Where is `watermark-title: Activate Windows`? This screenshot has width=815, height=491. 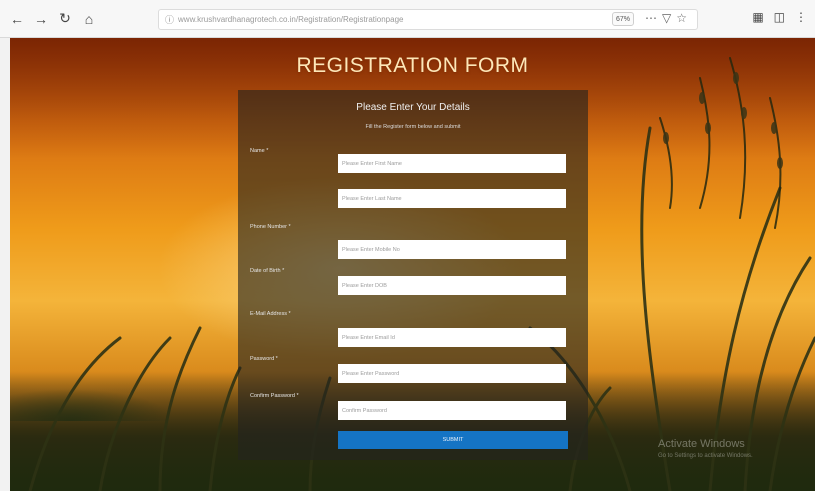
watermark-title: Activate Windows is located at coordinates (701, 444).